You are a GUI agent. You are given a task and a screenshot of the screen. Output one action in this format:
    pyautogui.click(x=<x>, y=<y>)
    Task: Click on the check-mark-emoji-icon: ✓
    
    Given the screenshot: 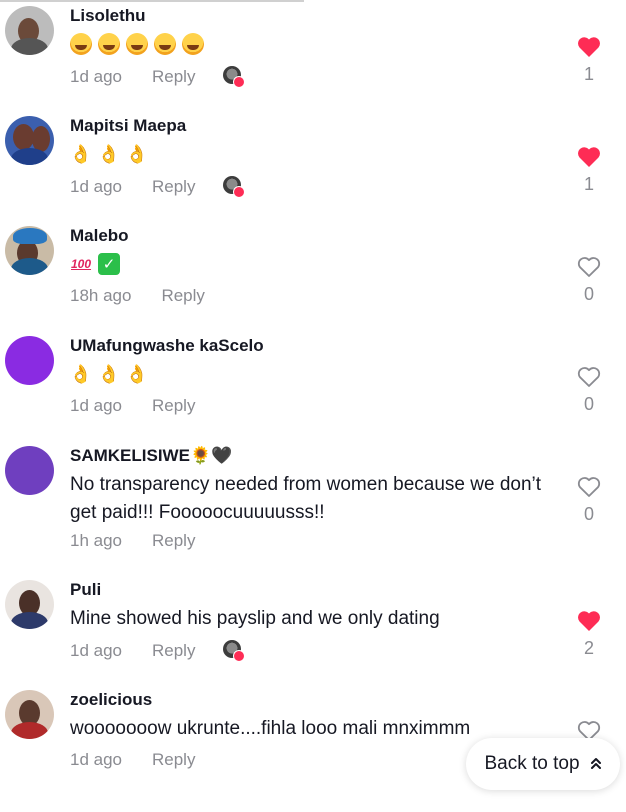 What is the action you would take?
    pyautogui.click(x=109, y=264)
    